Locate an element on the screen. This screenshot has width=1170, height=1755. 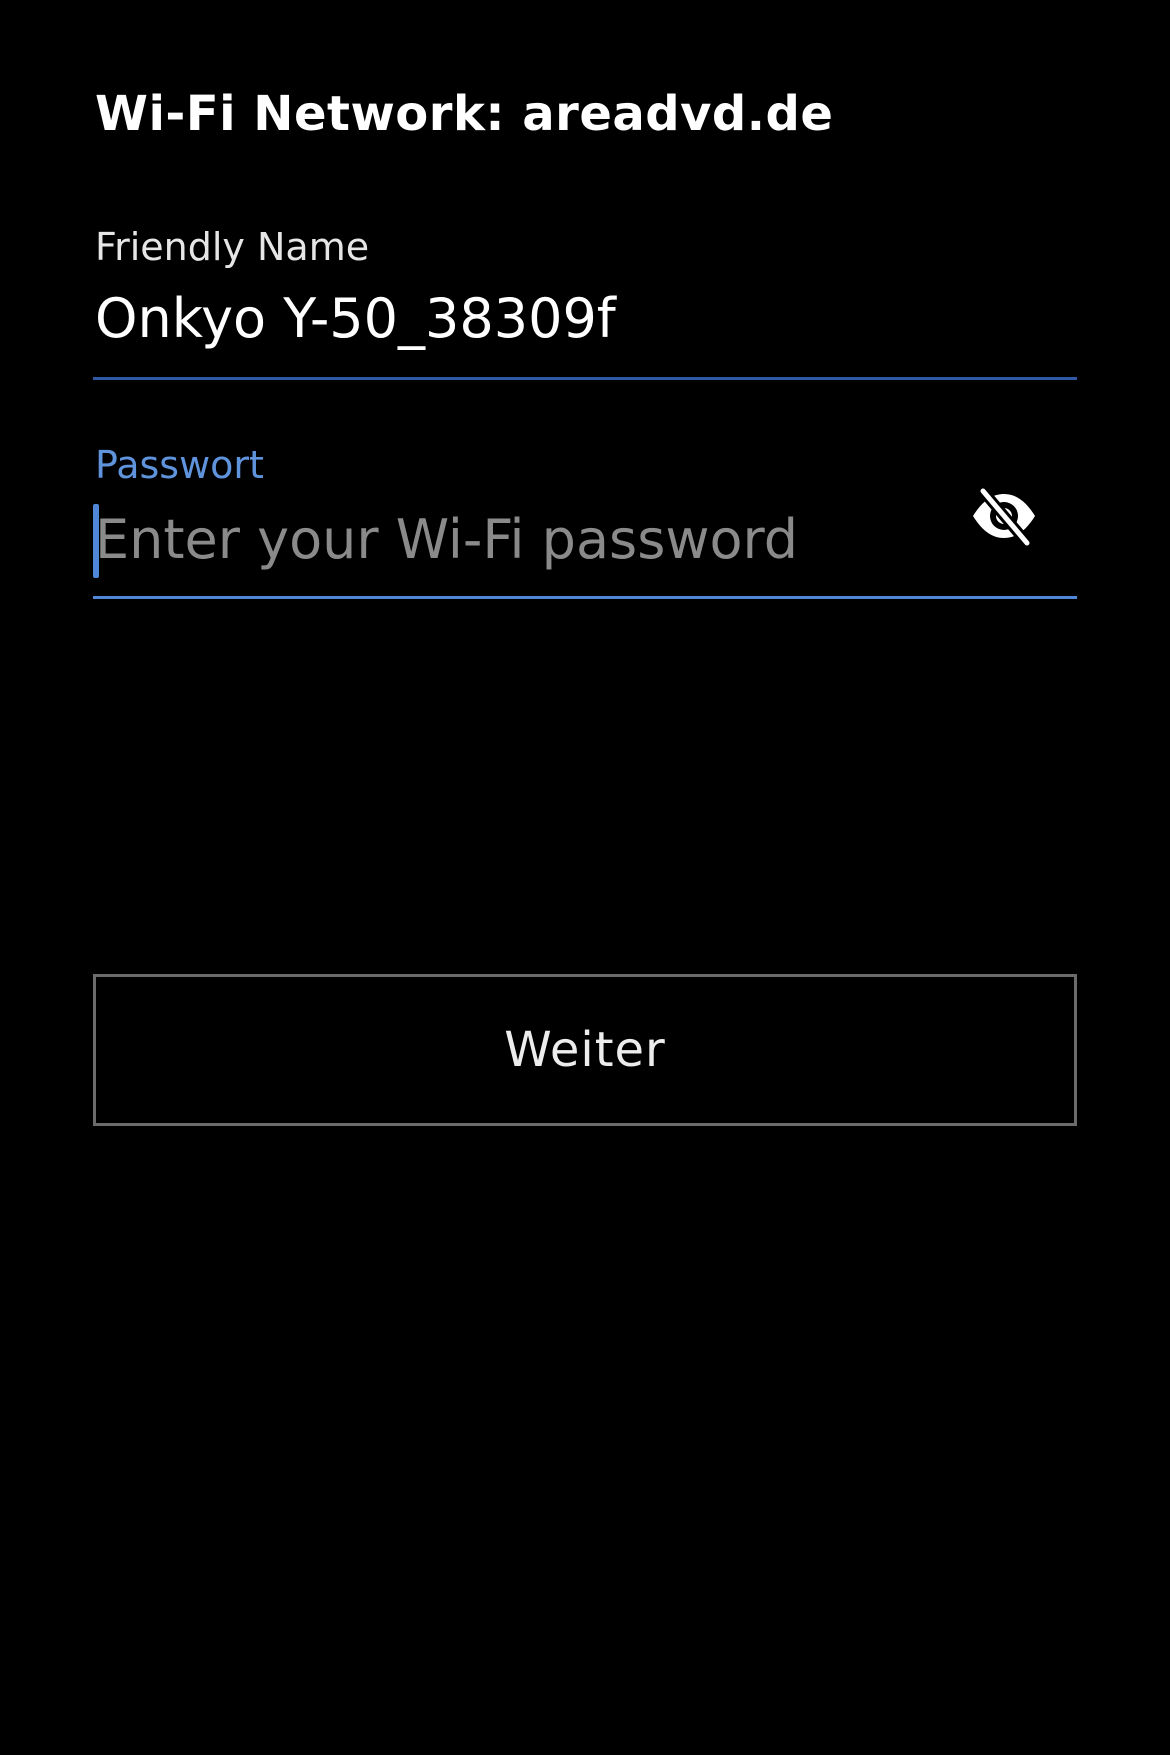
friendly-name-field: Friendly Name Onkyo Y-50_38309f is located at coordinates (585, 302).